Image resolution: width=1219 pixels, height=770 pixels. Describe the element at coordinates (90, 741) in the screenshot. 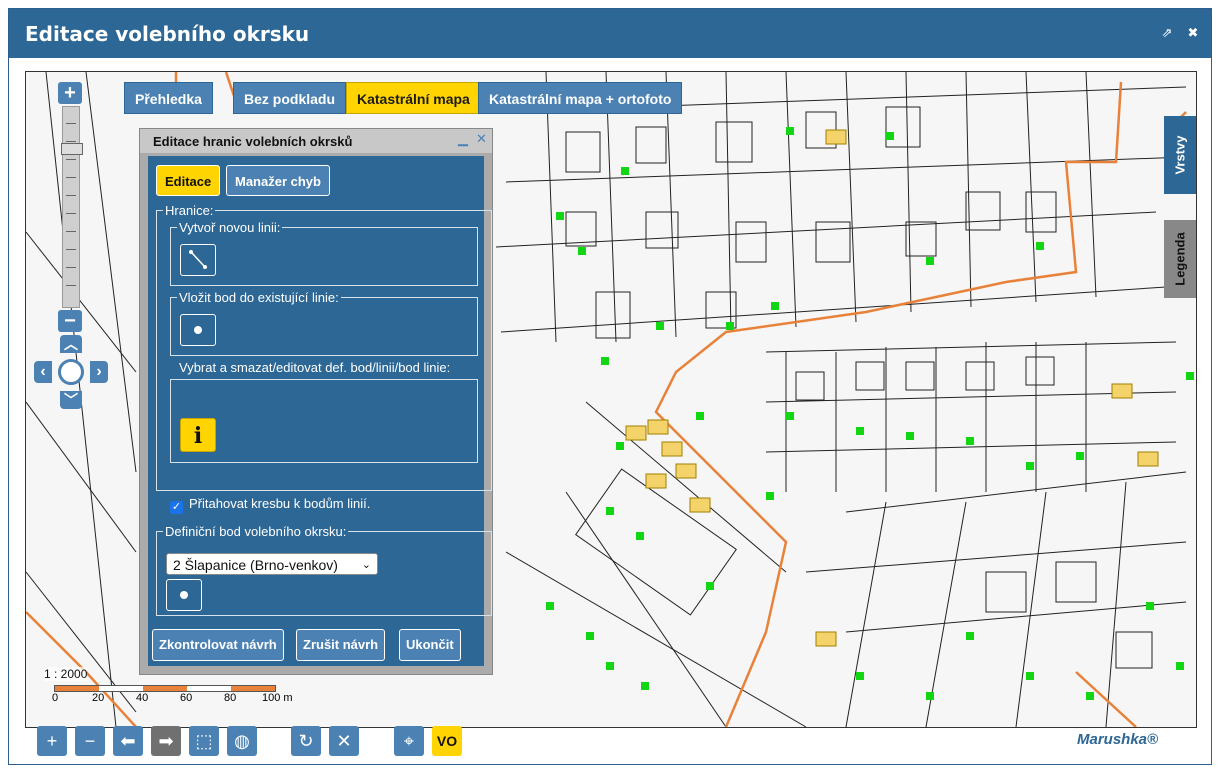

I see `zoom-out-tool: −` at that location.